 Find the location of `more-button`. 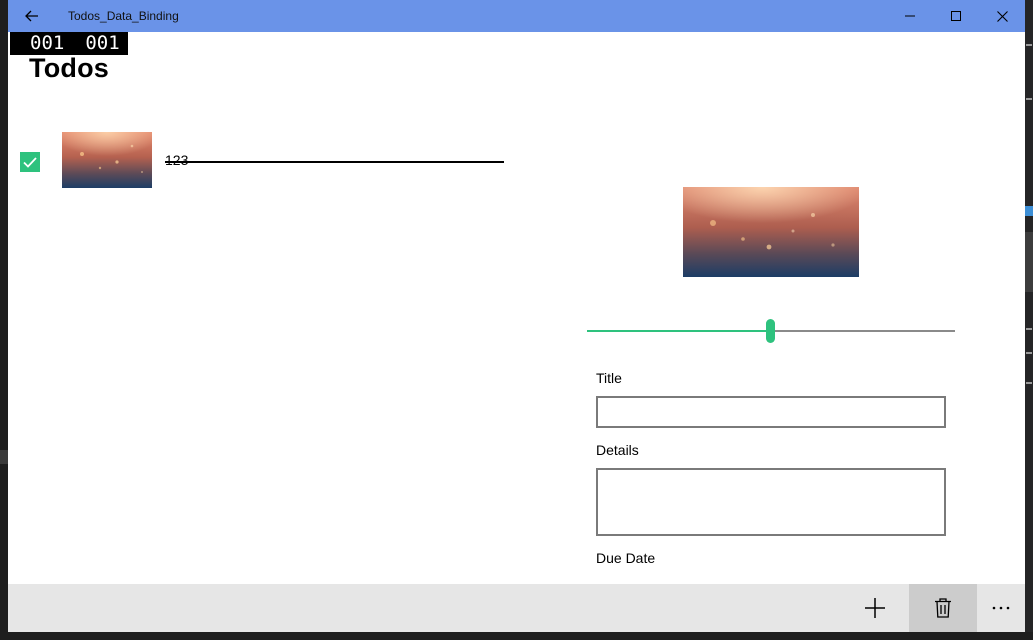

more-button is located at coordinates (1001, 608).